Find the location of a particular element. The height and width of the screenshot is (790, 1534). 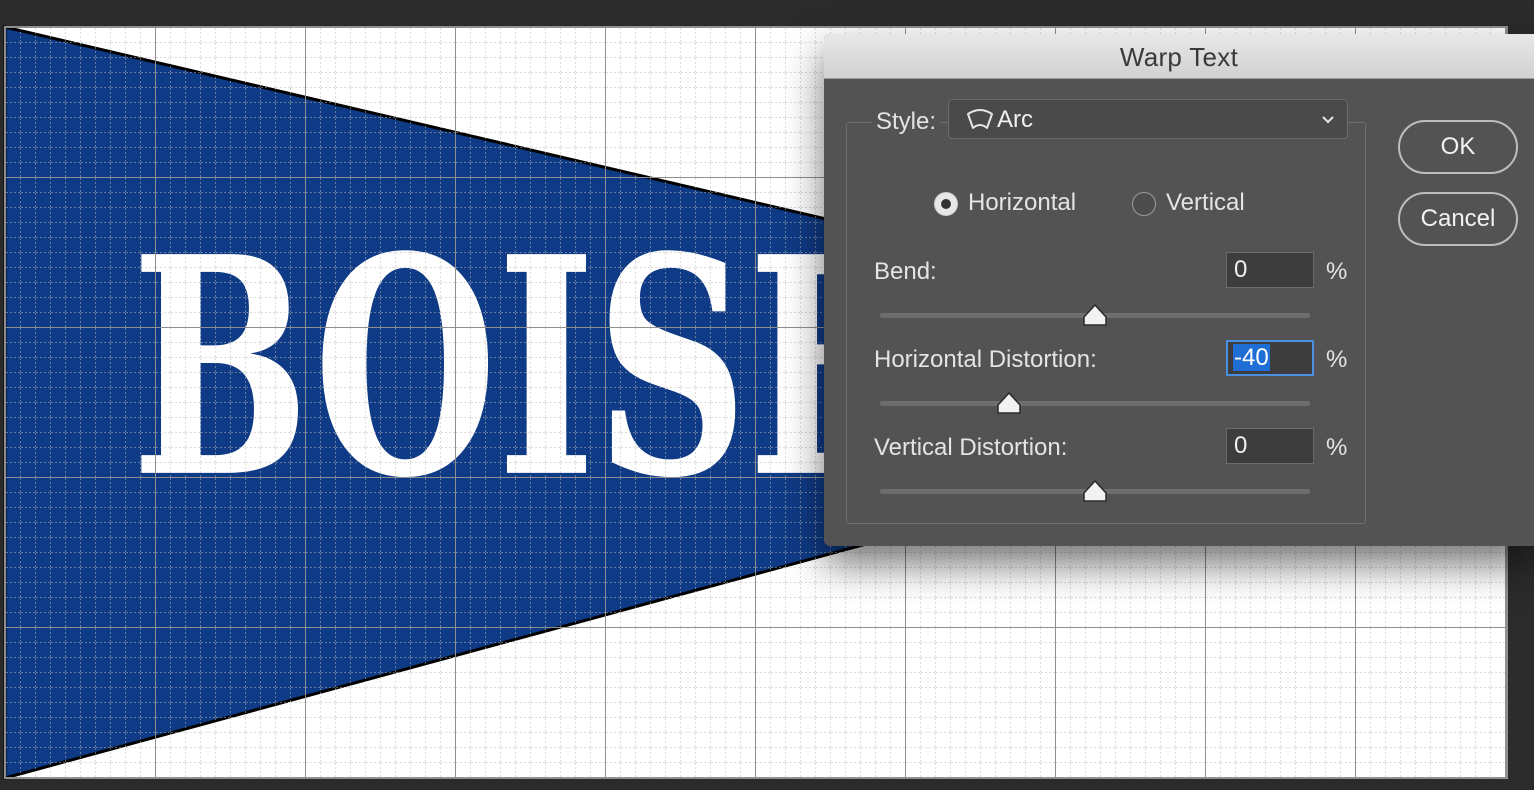

style-select-value: Arc is located at coordinates (1015, 119).